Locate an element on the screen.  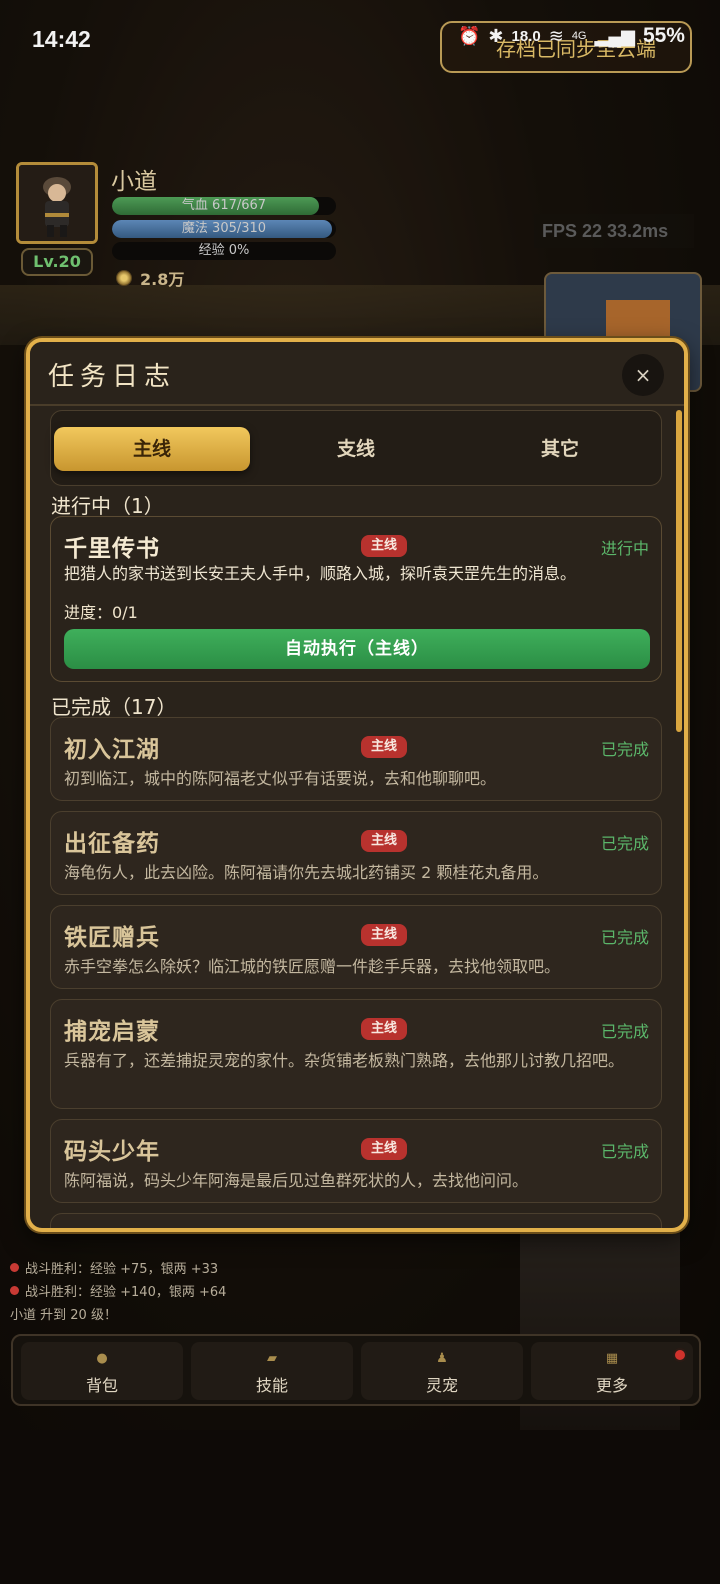
bluetooth-icon: ✱ is located at coordinates (496, 35).